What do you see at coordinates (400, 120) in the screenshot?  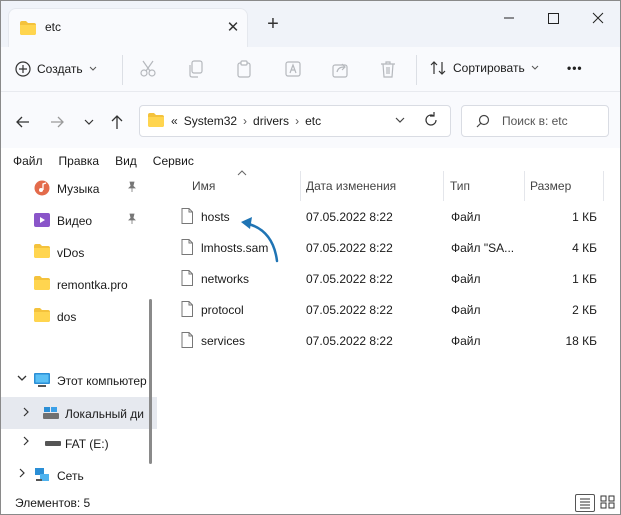 I see `address-dropdown-icon` at bounding box center [400, 120].